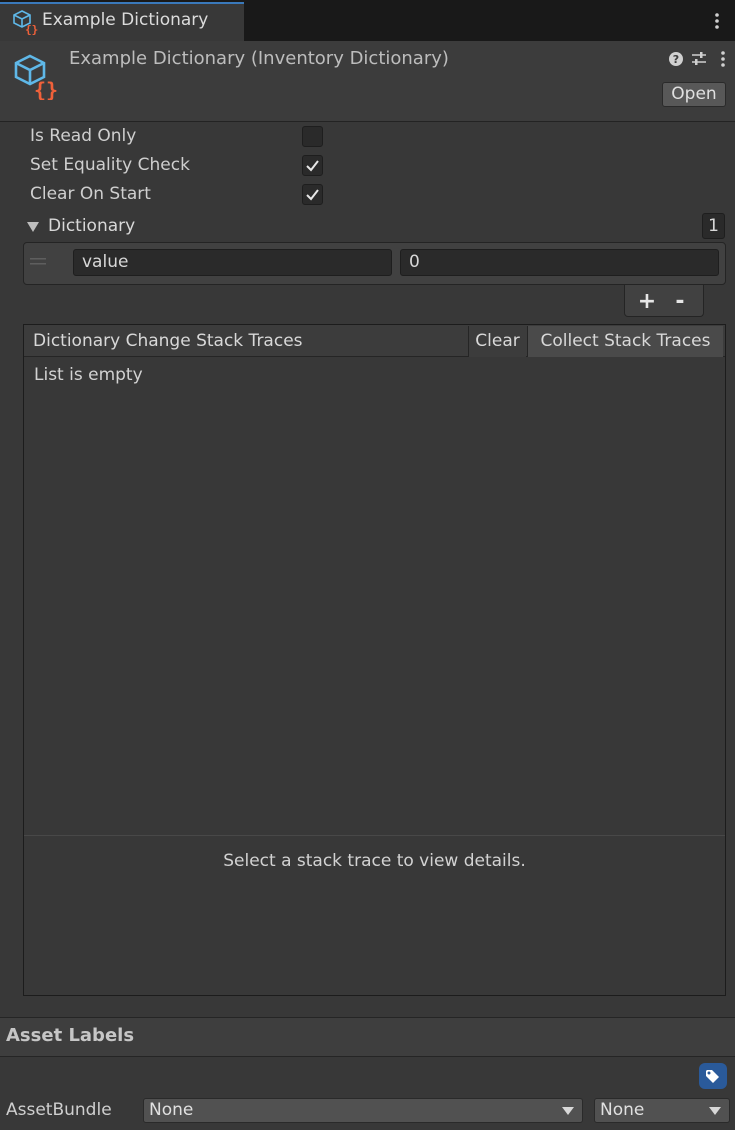 The width and height of the screenshot is (735, 1130). I want to click on assetbundle-label: AssetBundle, so click(59, 1110).